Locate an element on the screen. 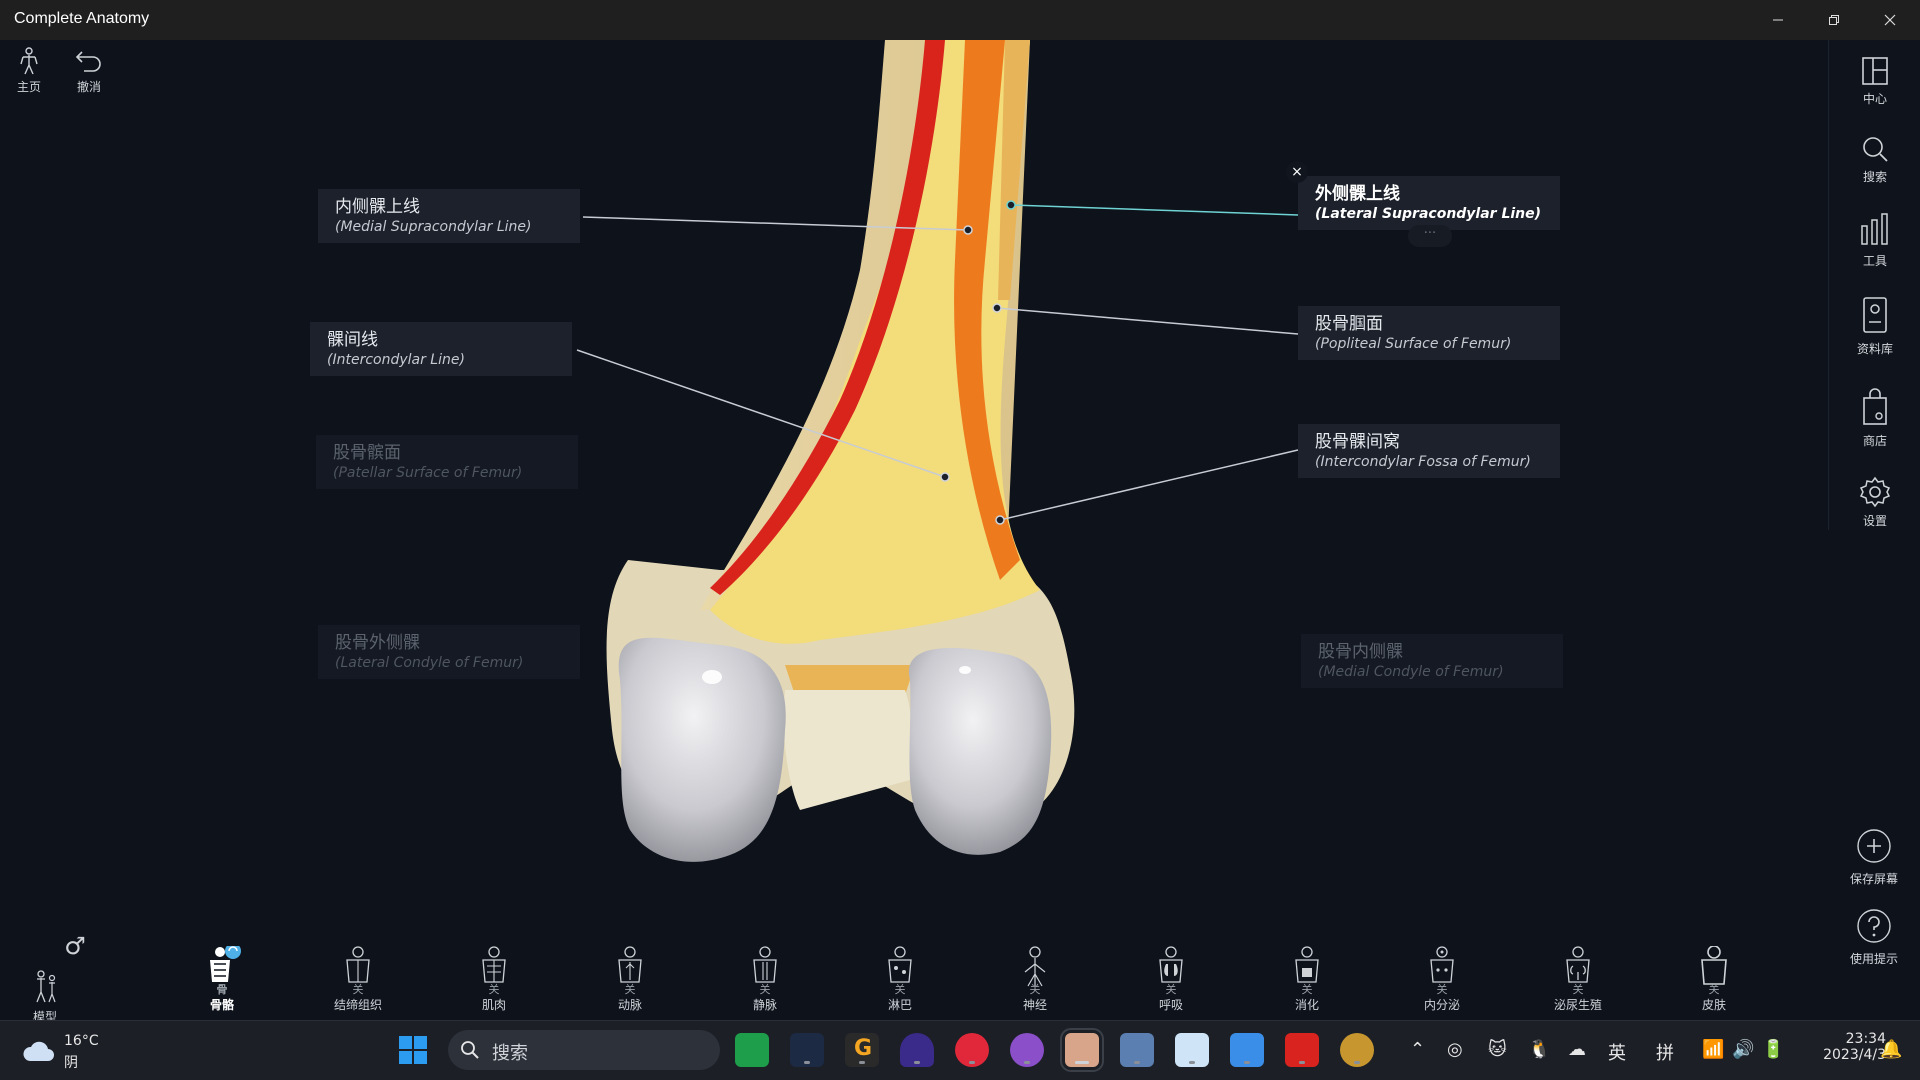  rail-store: 商店 is located at coordinates (1874, 418).